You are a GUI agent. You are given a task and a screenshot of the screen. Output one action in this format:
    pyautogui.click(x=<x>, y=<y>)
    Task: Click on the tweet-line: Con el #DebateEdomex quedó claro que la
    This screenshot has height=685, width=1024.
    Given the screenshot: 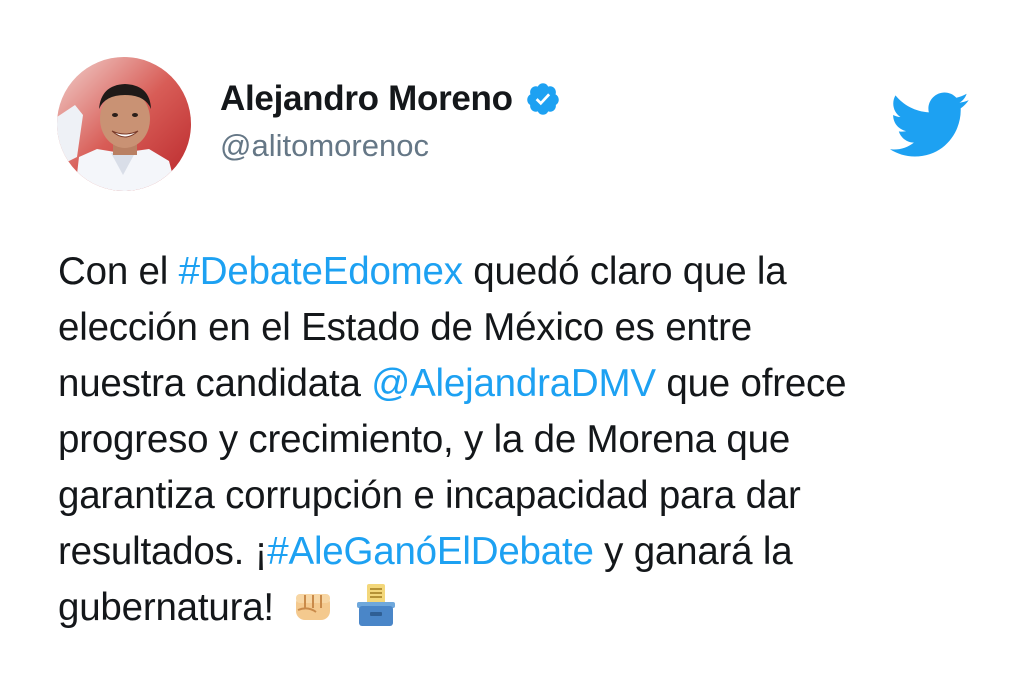 What is the action you would take?
    pyautogui.click(x=518, y=272)
    